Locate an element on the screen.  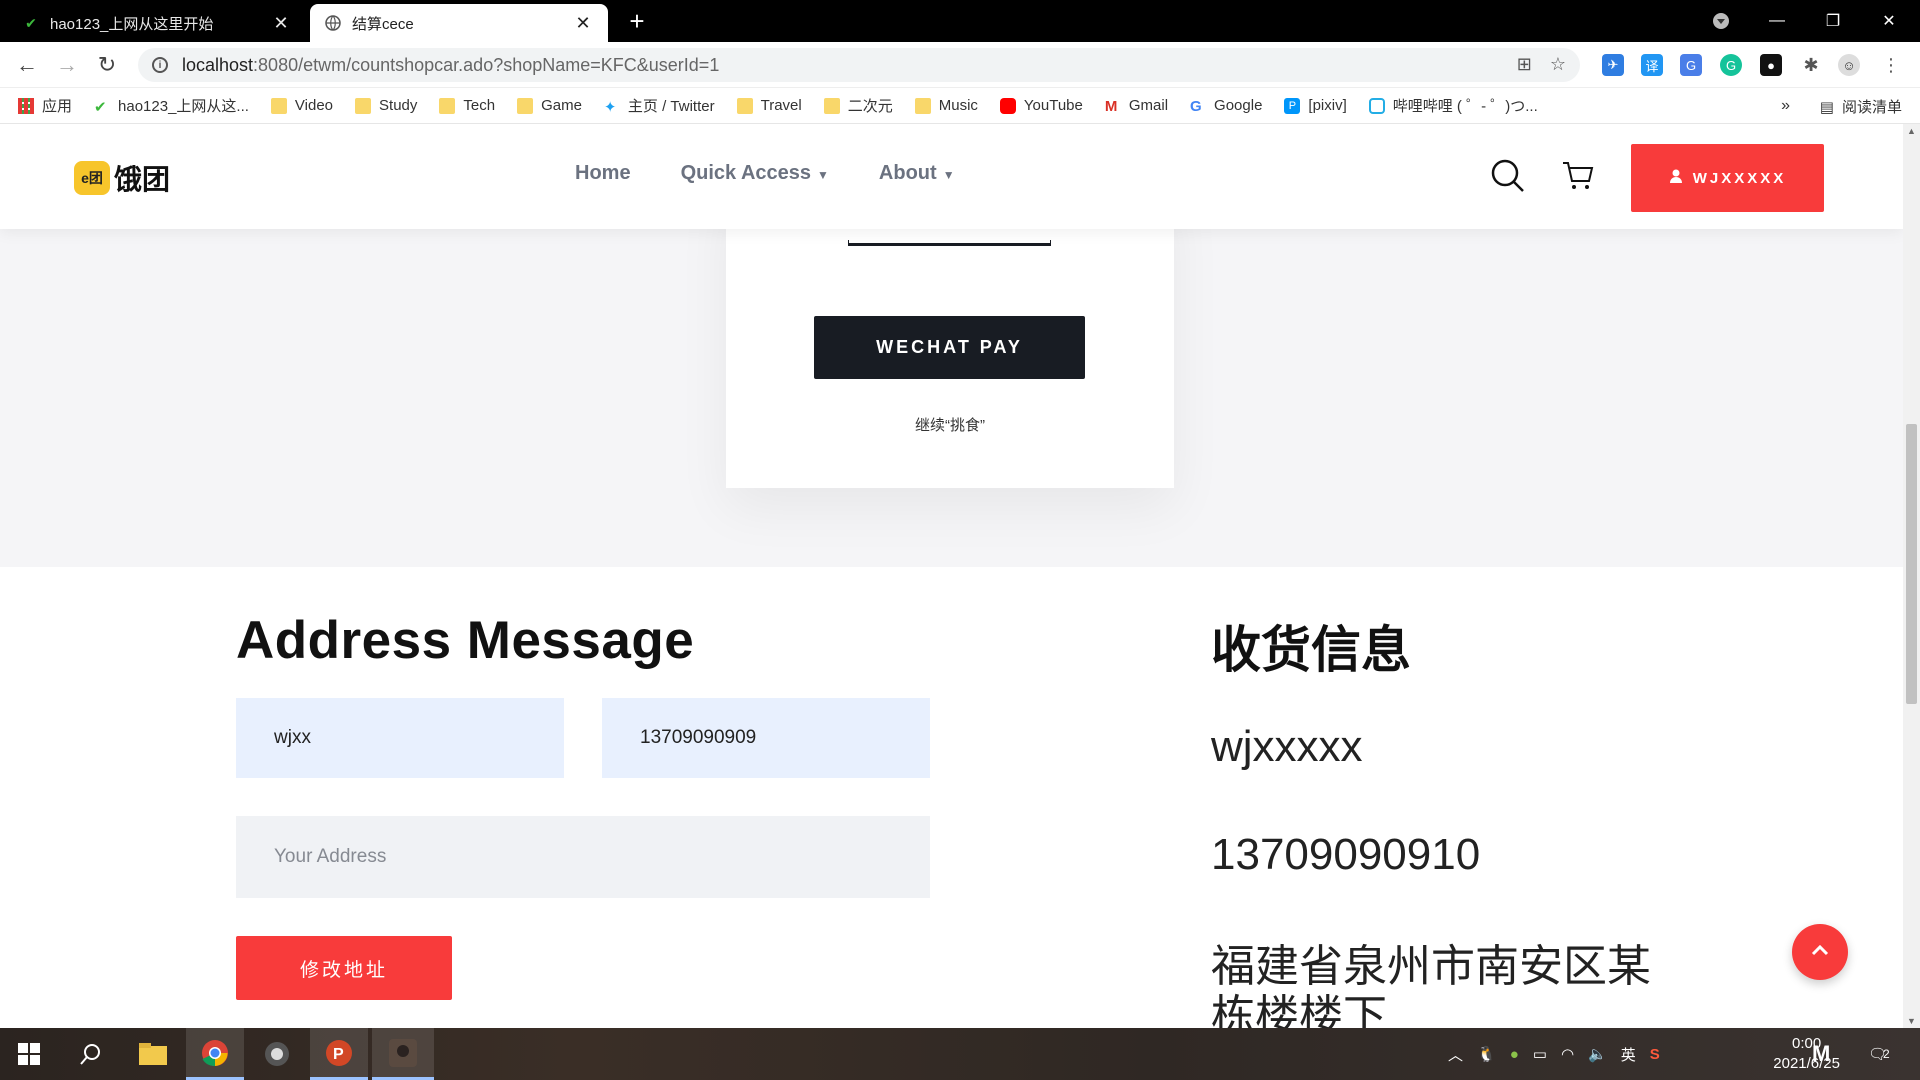
page-scrollbar: ▲ ▼ is located at coordinates (1911, 576).